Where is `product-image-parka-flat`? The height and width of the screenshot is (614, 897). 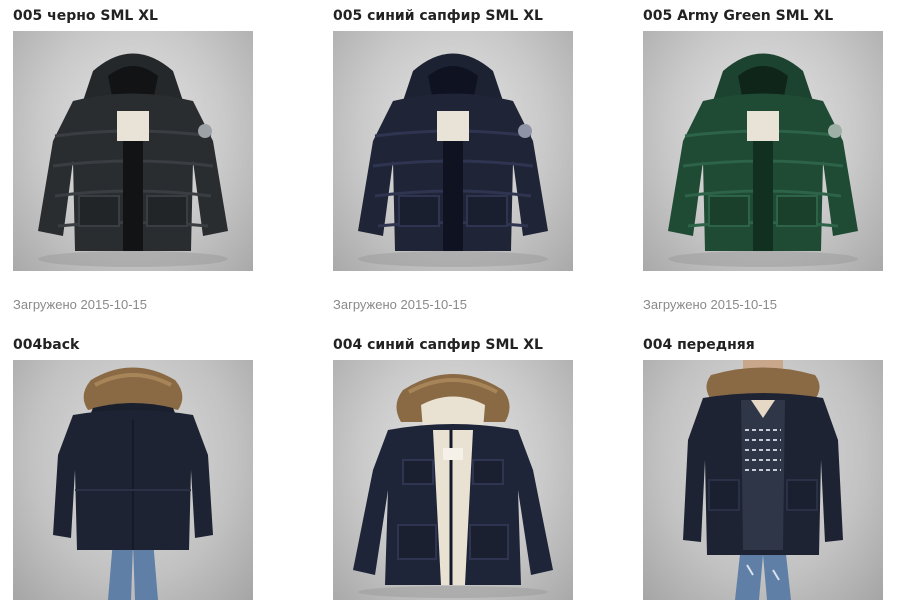
product-image-parka-flat is located at coordinates (453, 480).